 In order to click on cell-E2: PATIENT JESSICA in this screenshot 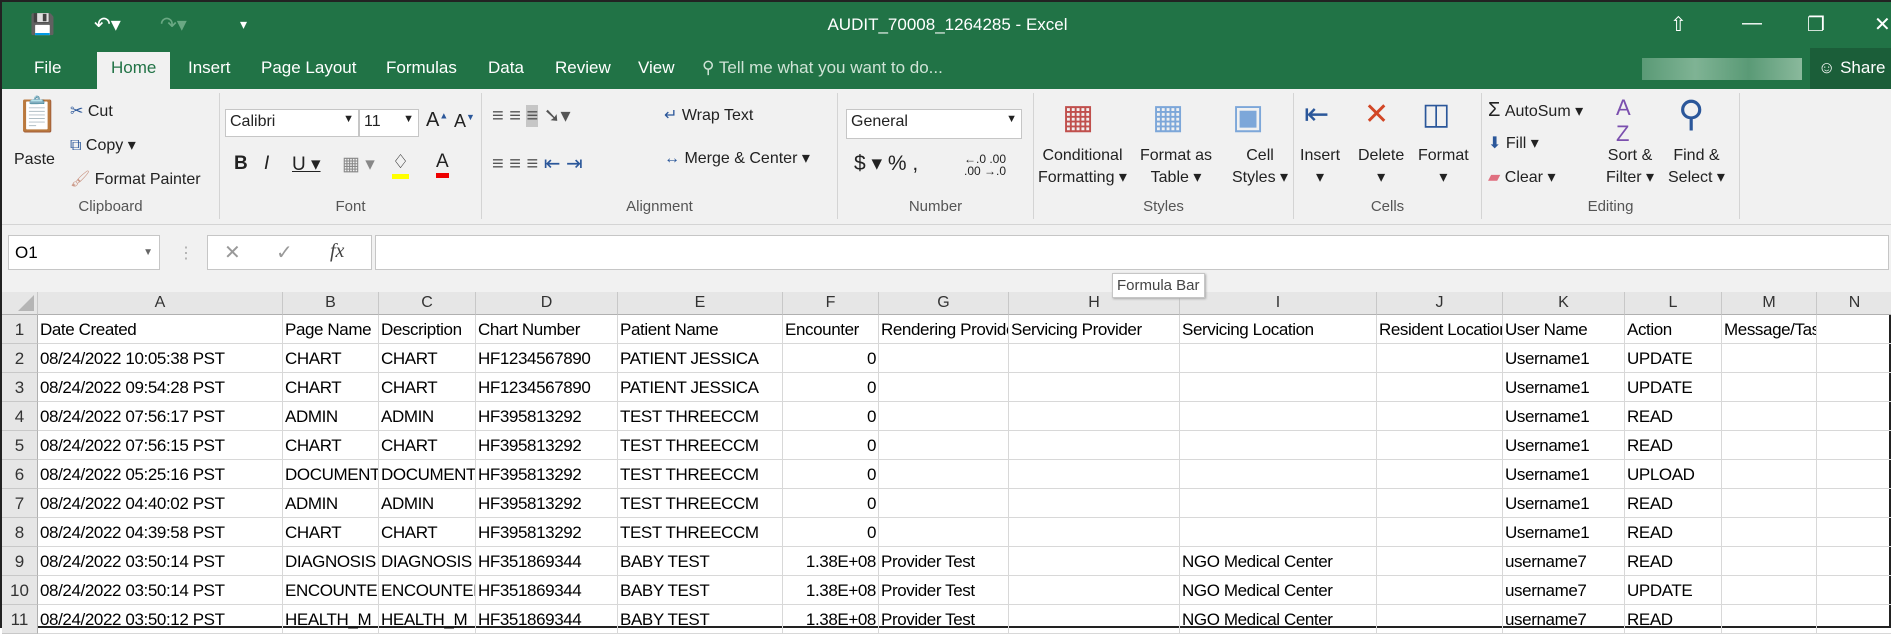, I will do `click(700, 358)`.